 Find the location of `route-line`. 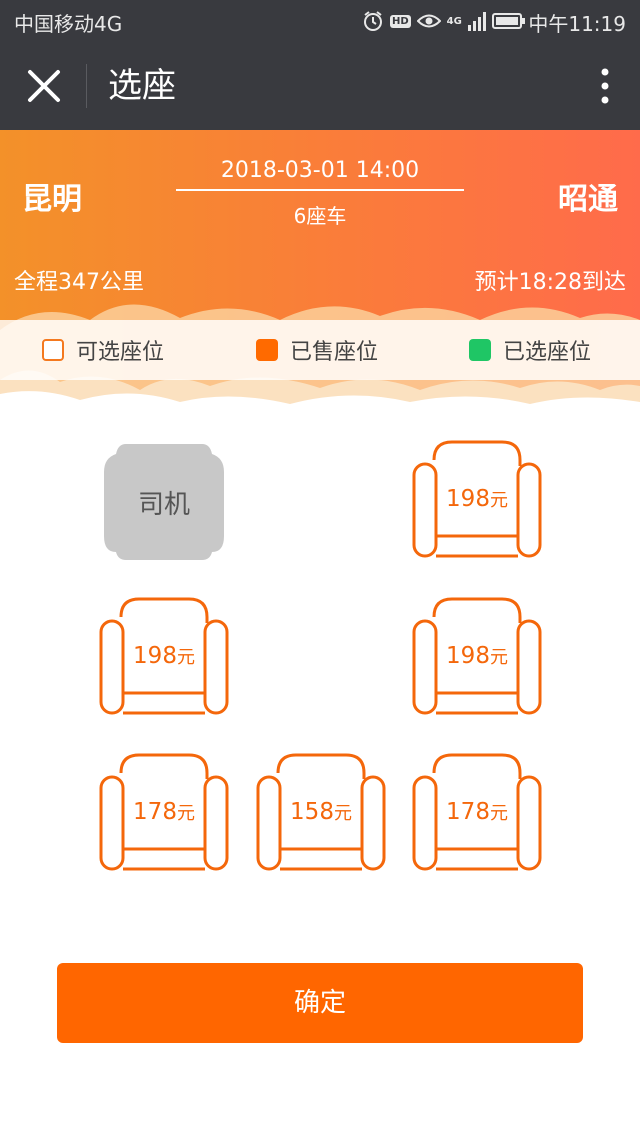

route-line is located at coordinates (320, 190).